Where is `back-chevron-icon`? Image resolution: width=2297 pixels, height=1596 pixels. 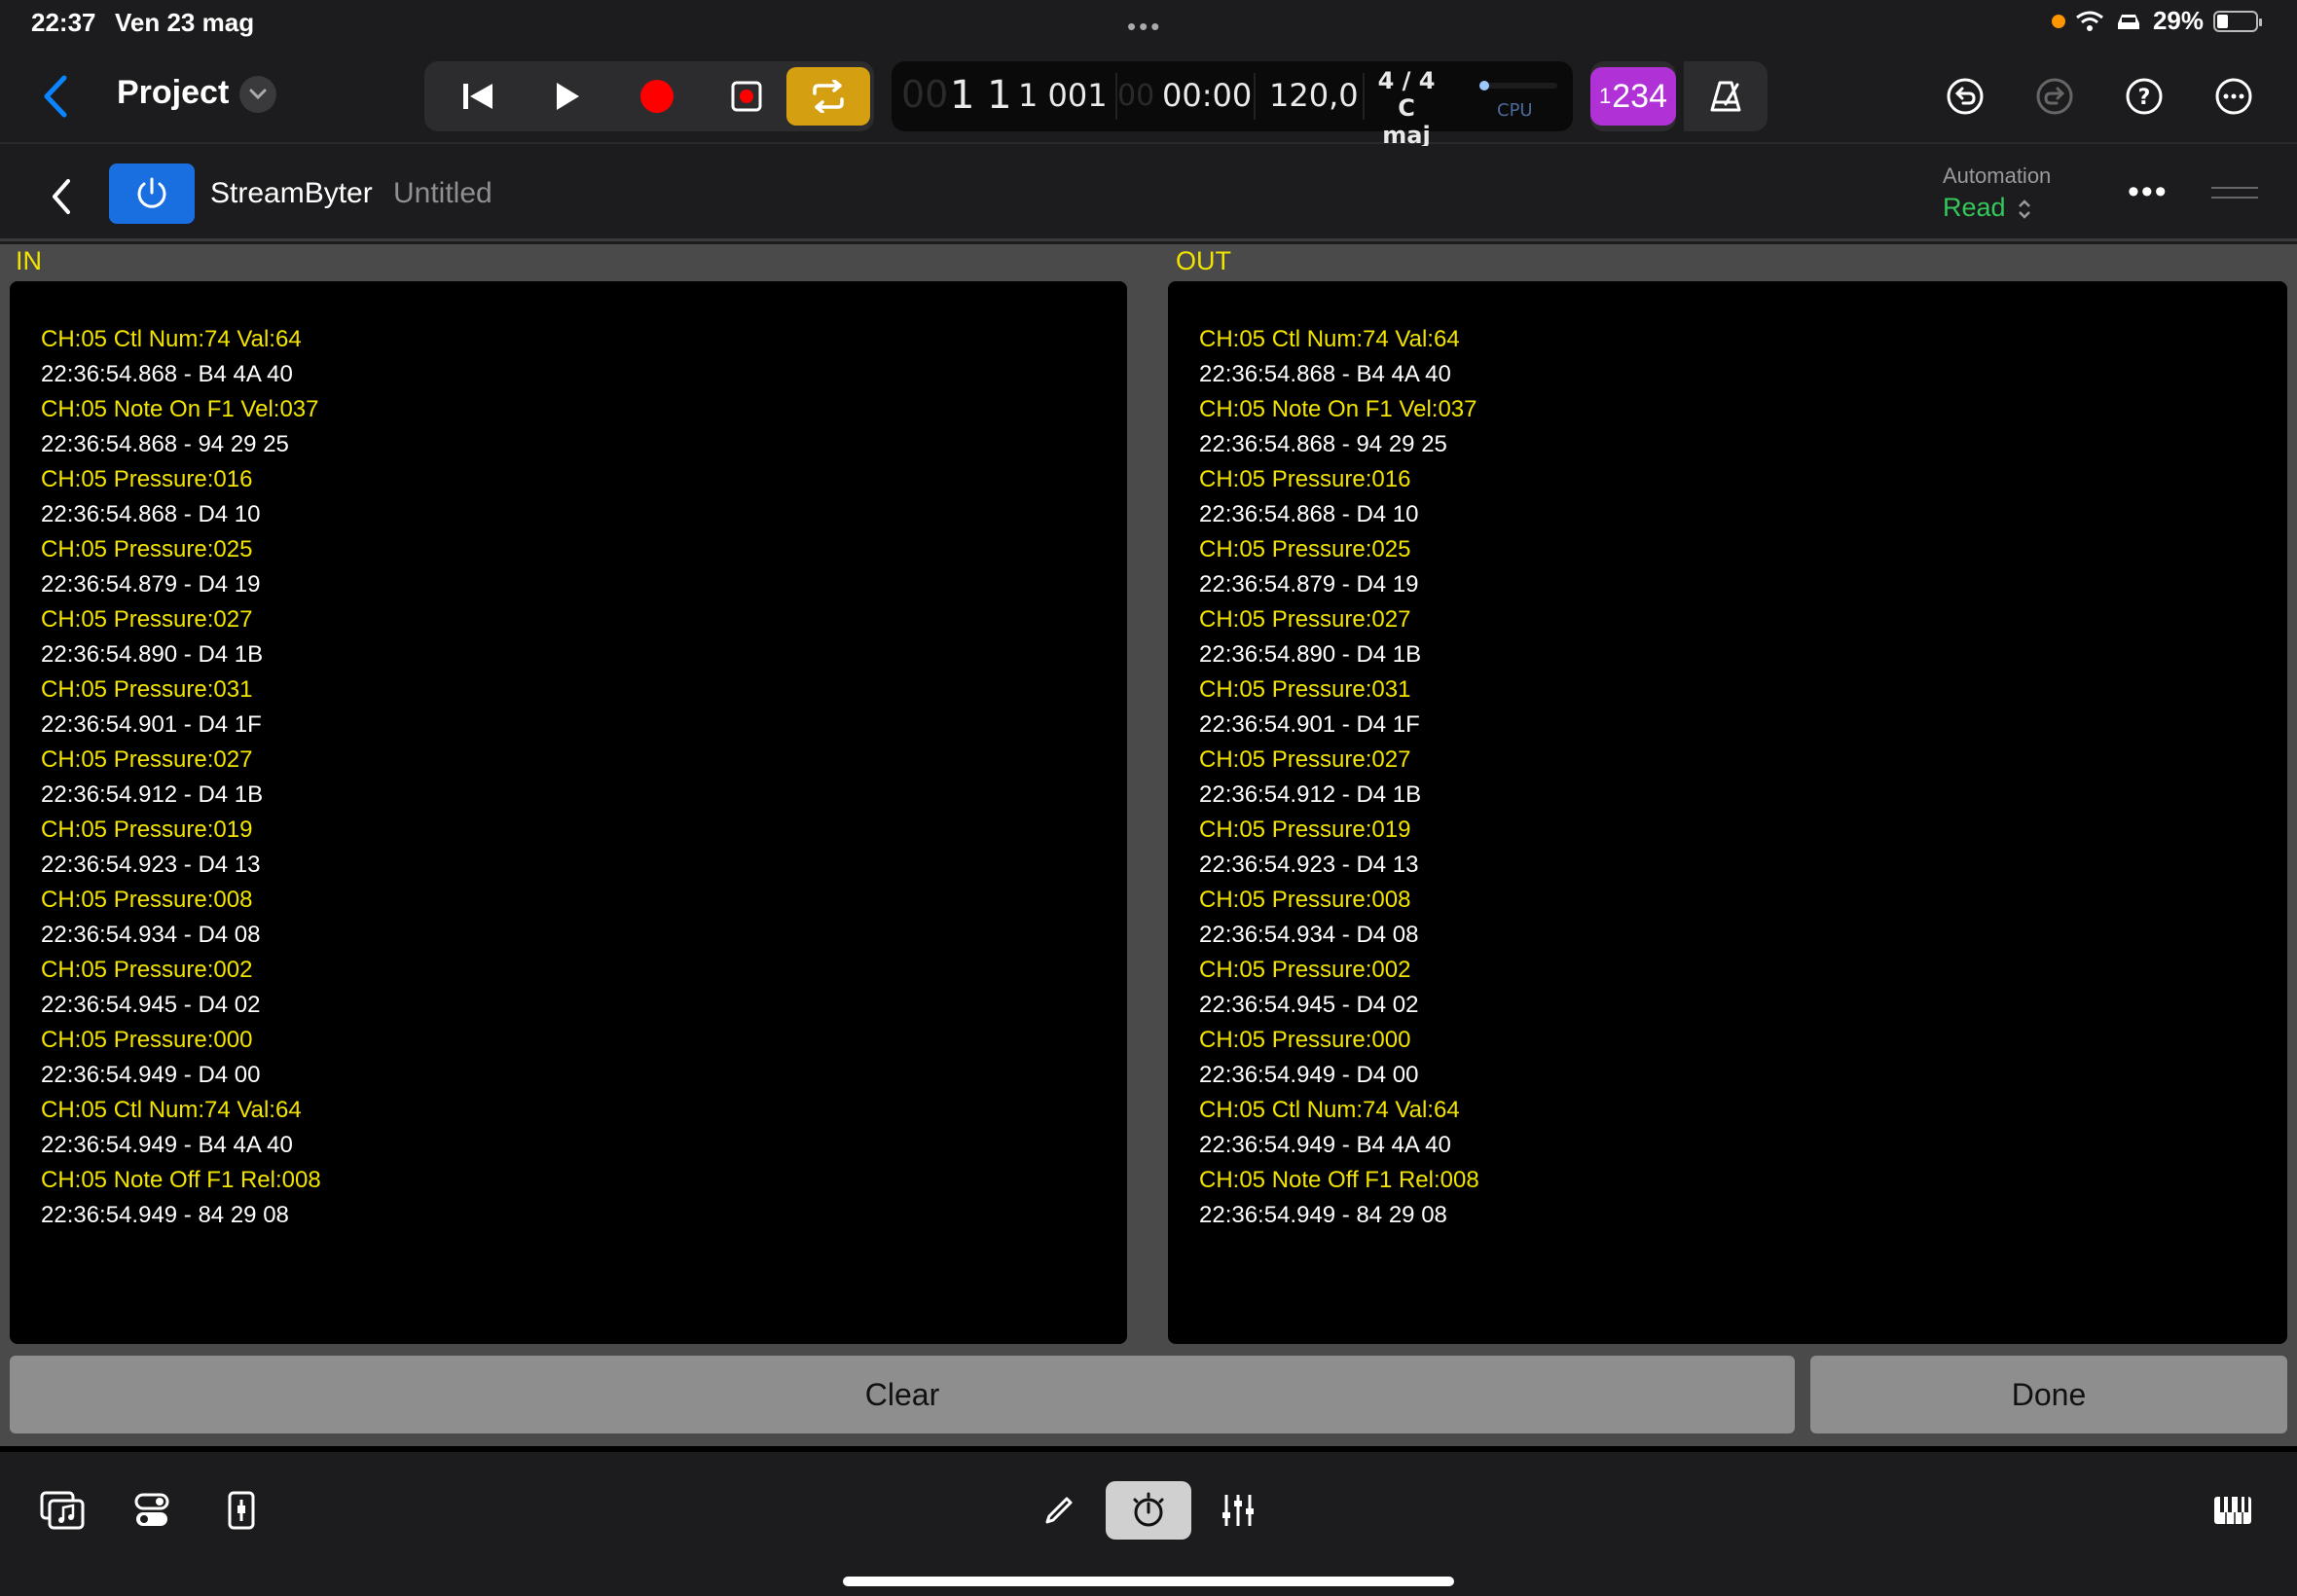
back-chevron-icon is located at coordinates (56, 97).